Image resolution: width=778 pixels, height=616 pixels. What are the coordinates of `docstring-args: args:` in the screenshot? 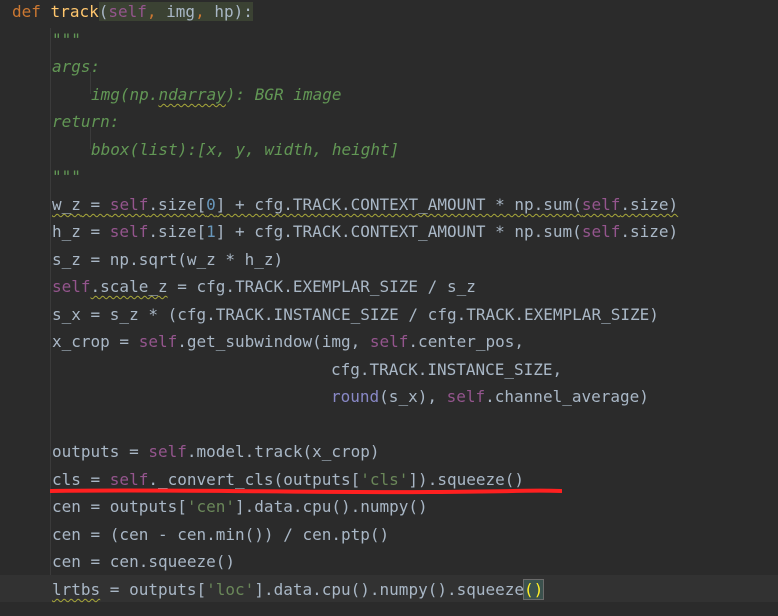 It's located at (76, 66).